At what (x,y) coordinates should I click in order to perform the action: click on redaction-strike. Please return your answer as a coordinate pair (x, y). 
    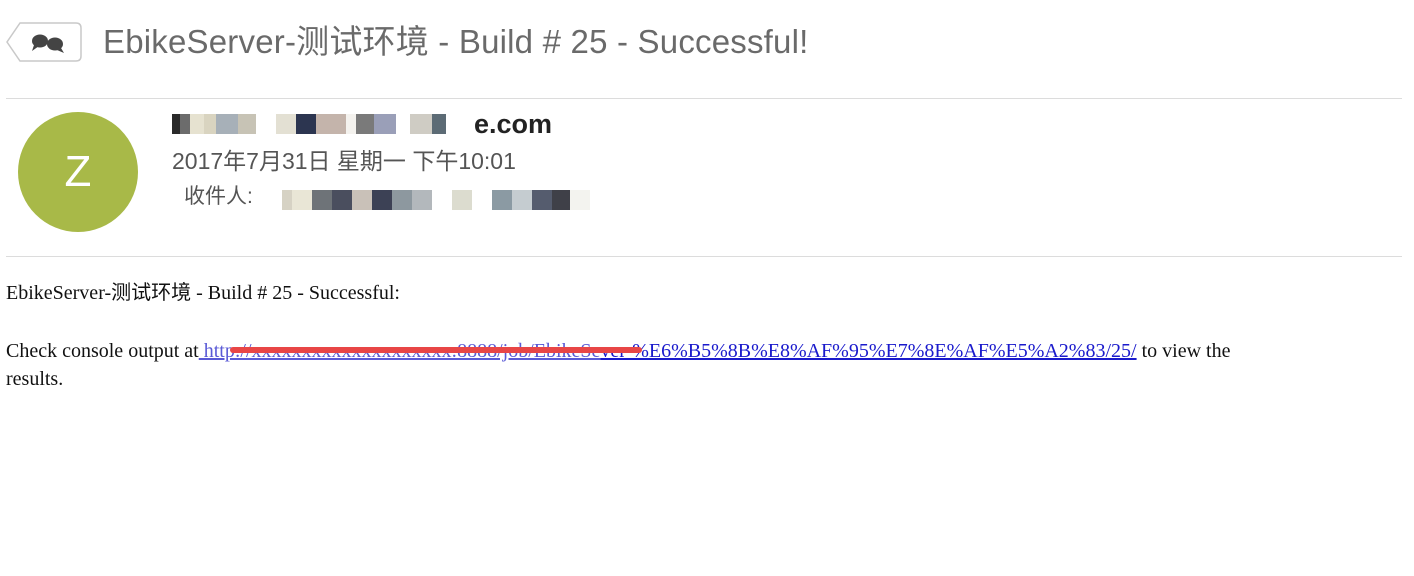
    Looking at the image, I should click on (436, 350).